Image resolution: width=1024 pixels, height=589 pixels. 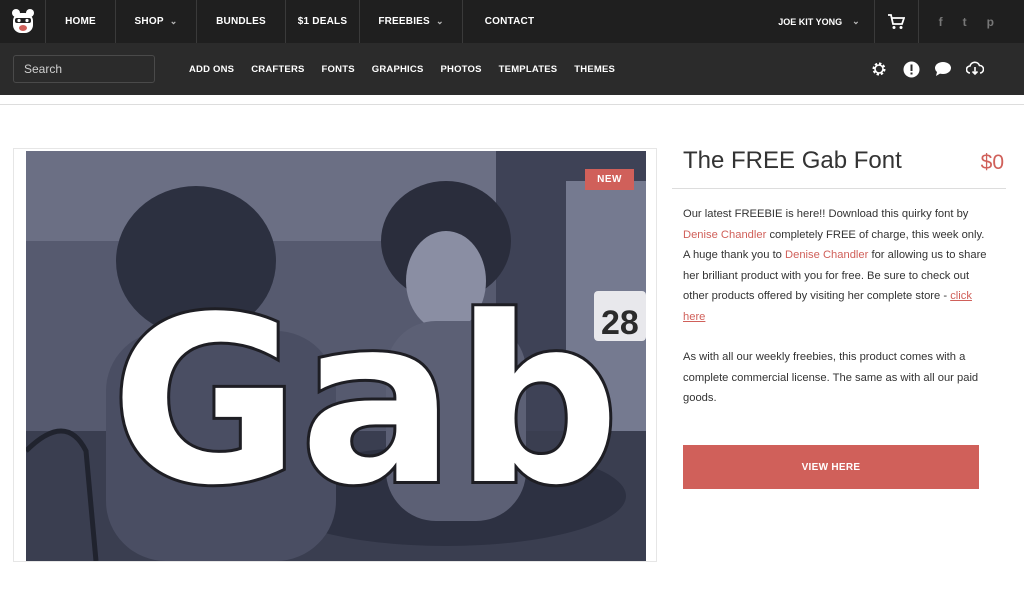 I want to click on logo-icon, so click(x=22, y=21).